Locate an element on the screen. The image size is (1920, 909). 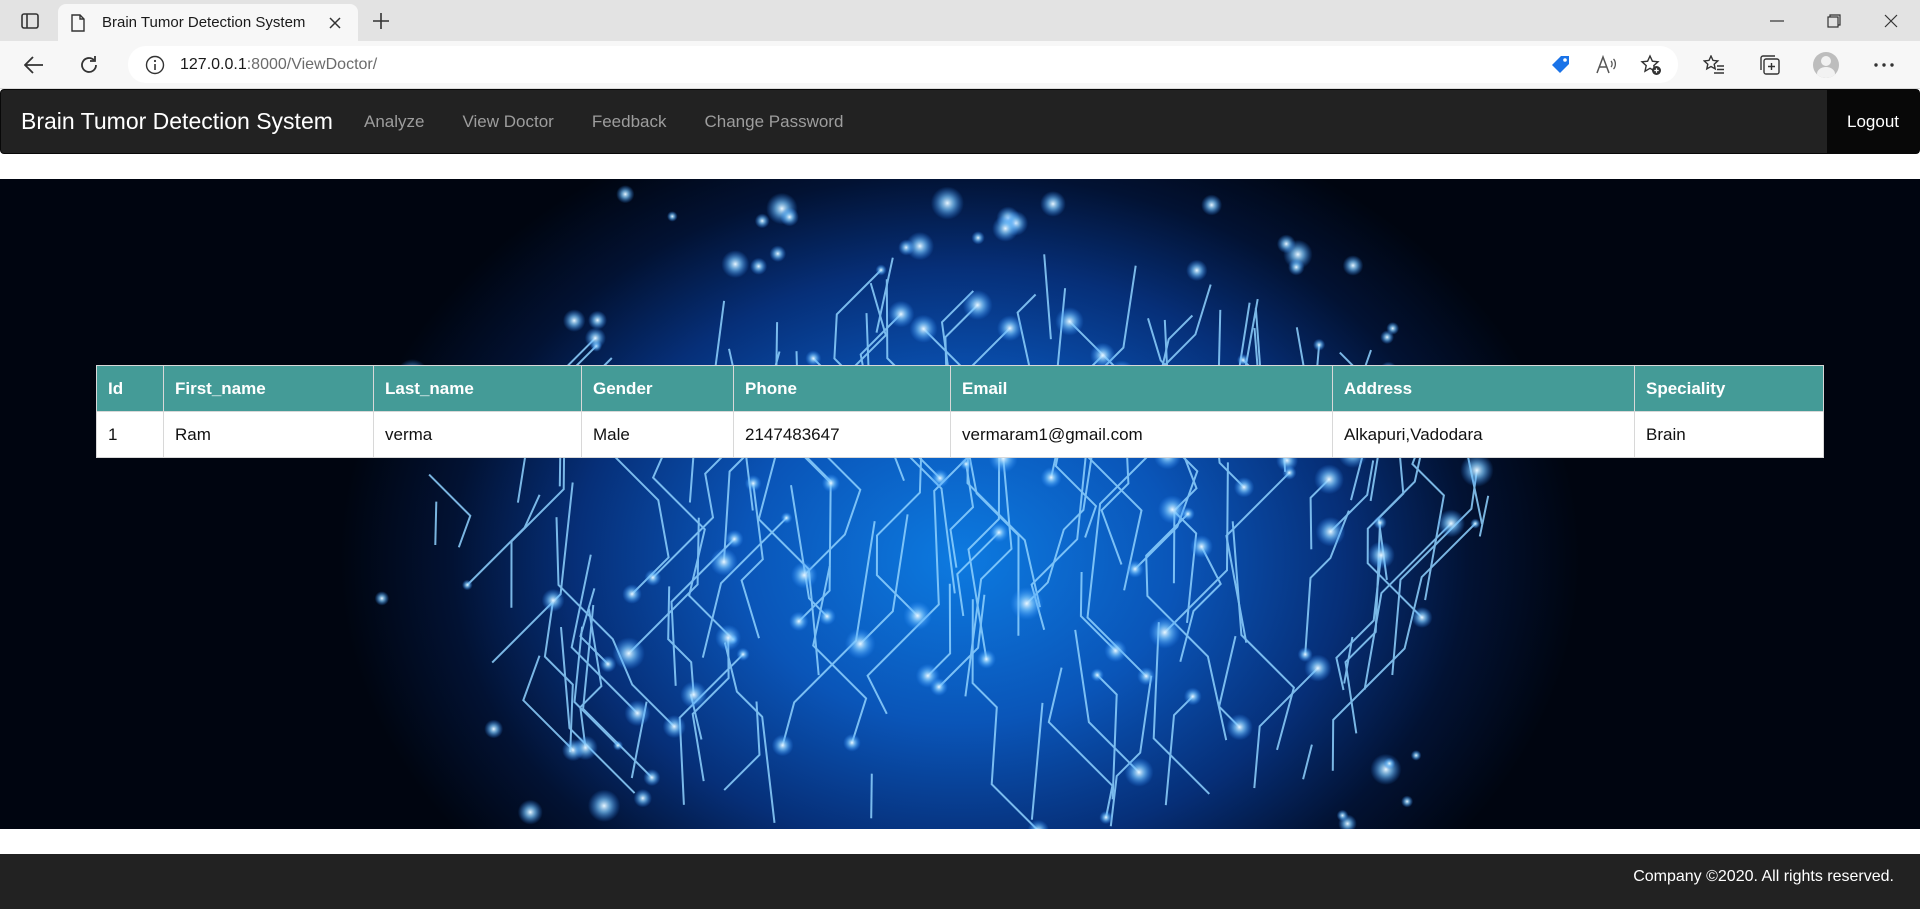
favorites-icon is located at coordinates (1713, 64).